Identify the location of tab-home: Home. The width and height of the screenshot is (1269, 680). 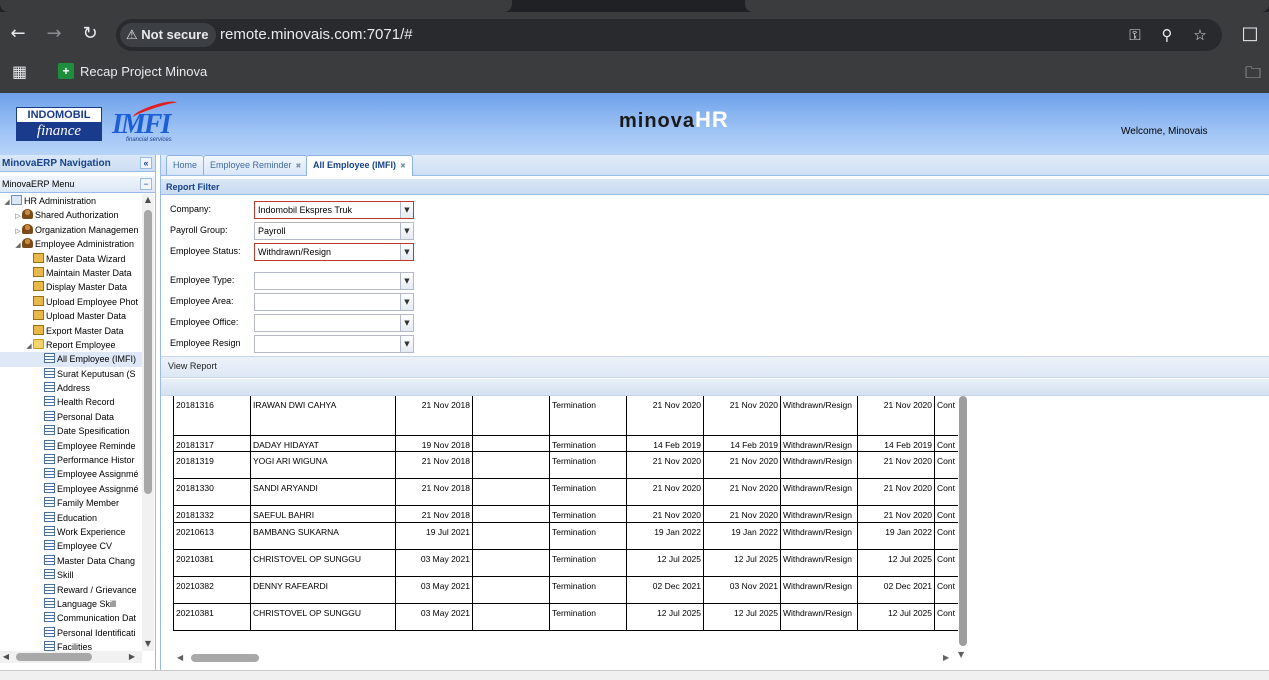
(185, 165).